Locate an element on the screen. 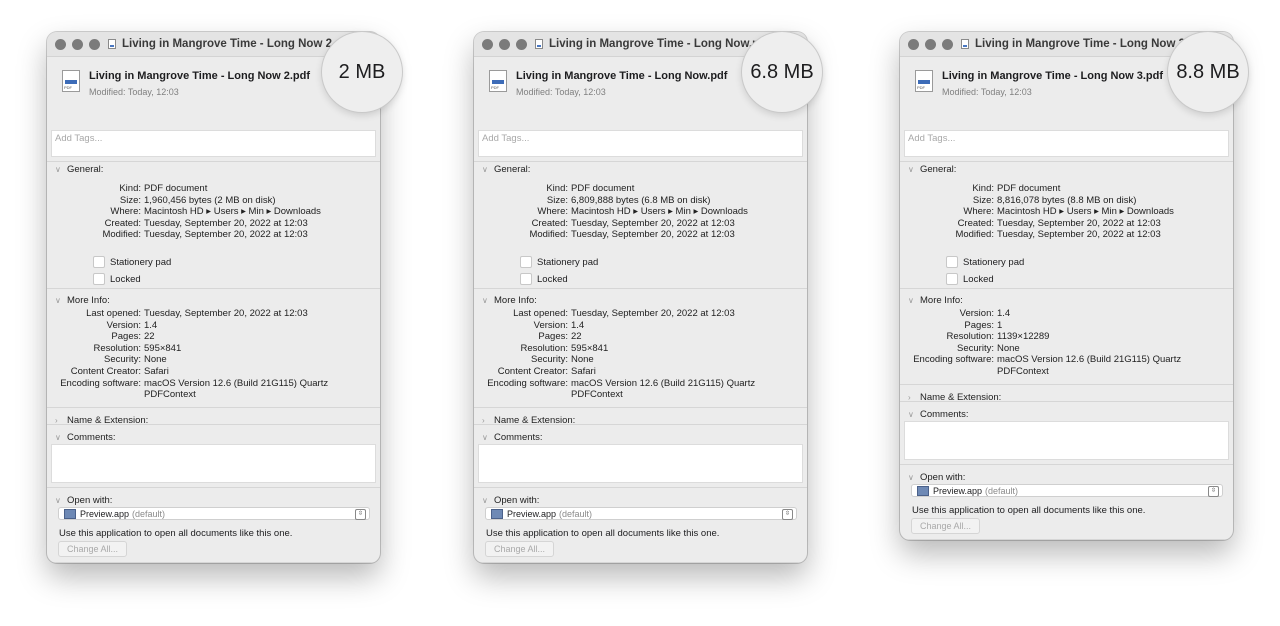 This screenshot has width=1280, height=626. info-key: Last opened: is located at coordinates (113, 313).